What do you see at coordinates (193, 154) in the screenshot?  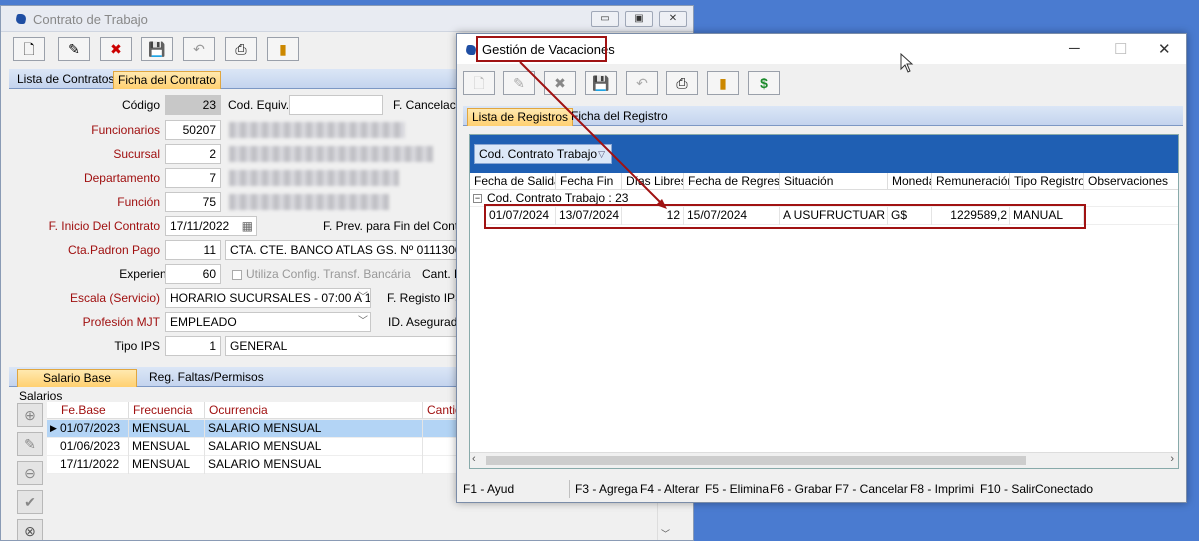 I see `sucursal-field: 2` at bounding box center [193, 154].